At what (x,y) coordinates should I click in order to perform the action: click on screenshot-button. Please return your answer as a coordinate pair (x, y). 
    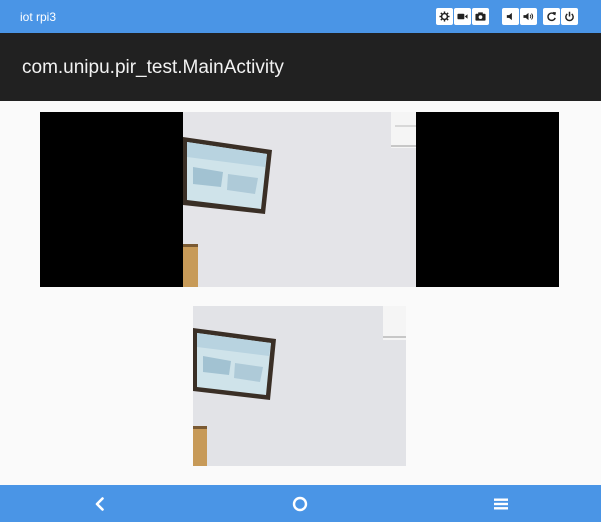
    Looking at the image, I should click on (480, 16).